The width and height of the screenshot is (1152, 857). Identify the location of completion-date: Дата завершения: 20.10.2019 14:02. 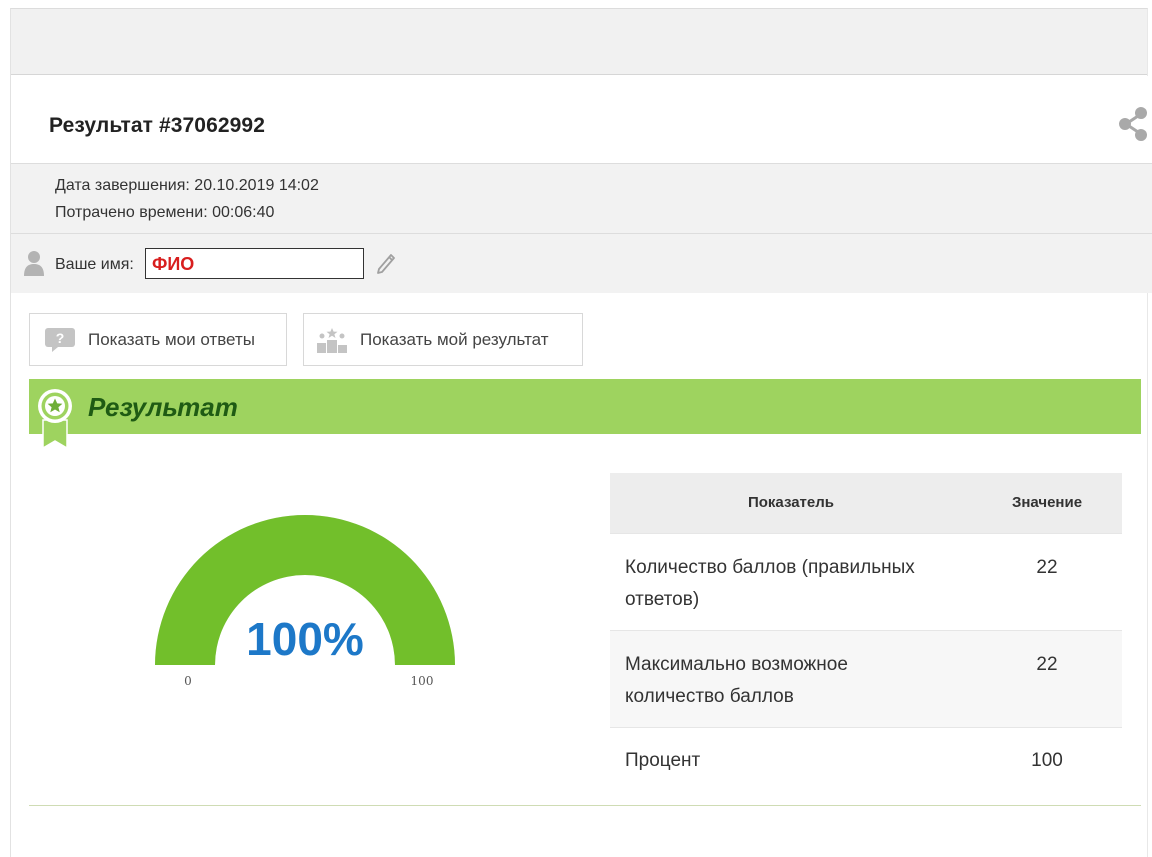
(187, 185).